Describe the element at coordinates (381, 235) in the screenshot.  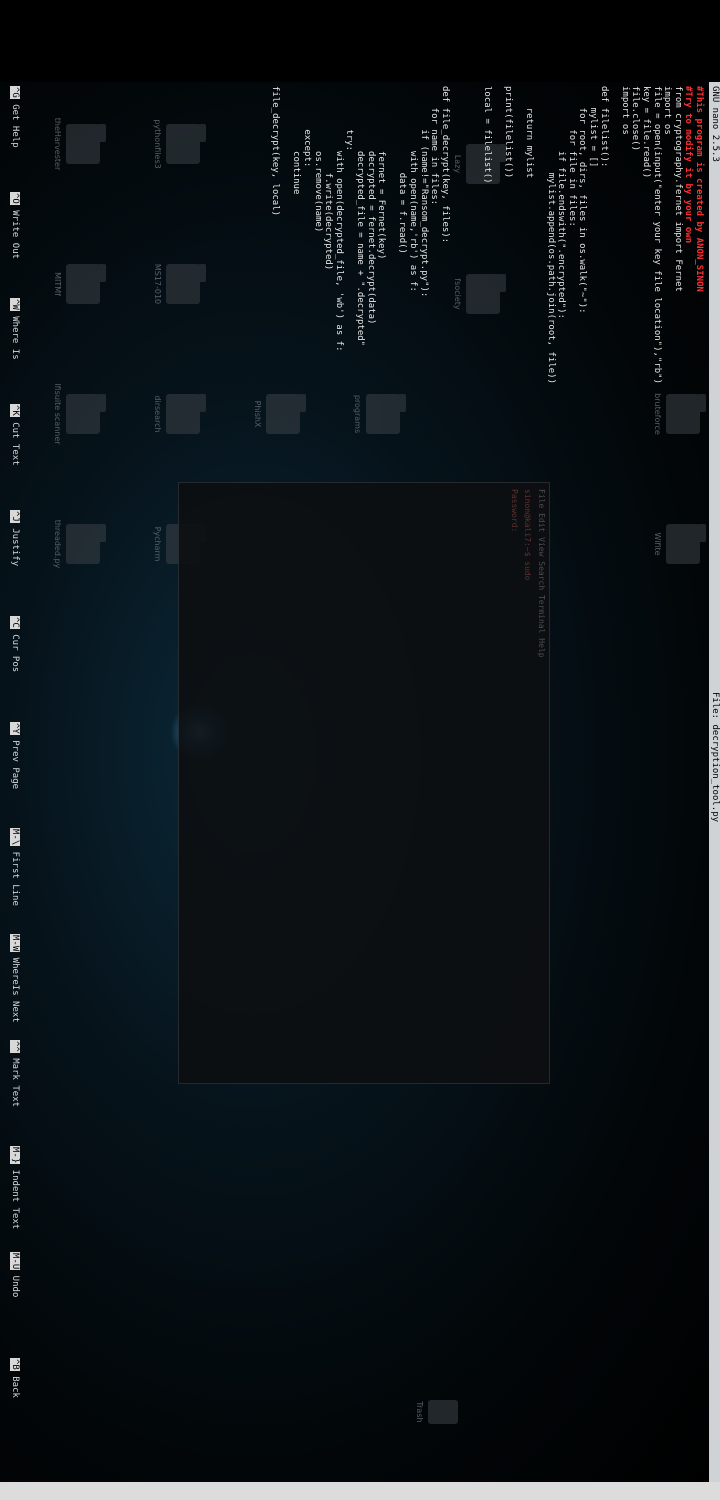
I see `code-line: fernet = Fernet(key)` at that location.